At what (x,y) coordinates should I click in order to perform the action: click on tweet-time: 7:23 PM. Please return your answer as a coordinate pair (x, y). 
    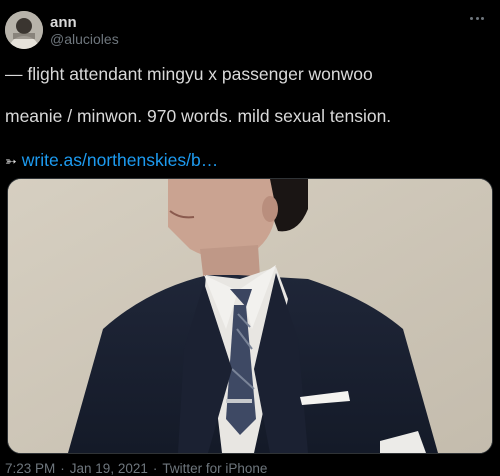
    Looking at the image, I should click on (30, 468).